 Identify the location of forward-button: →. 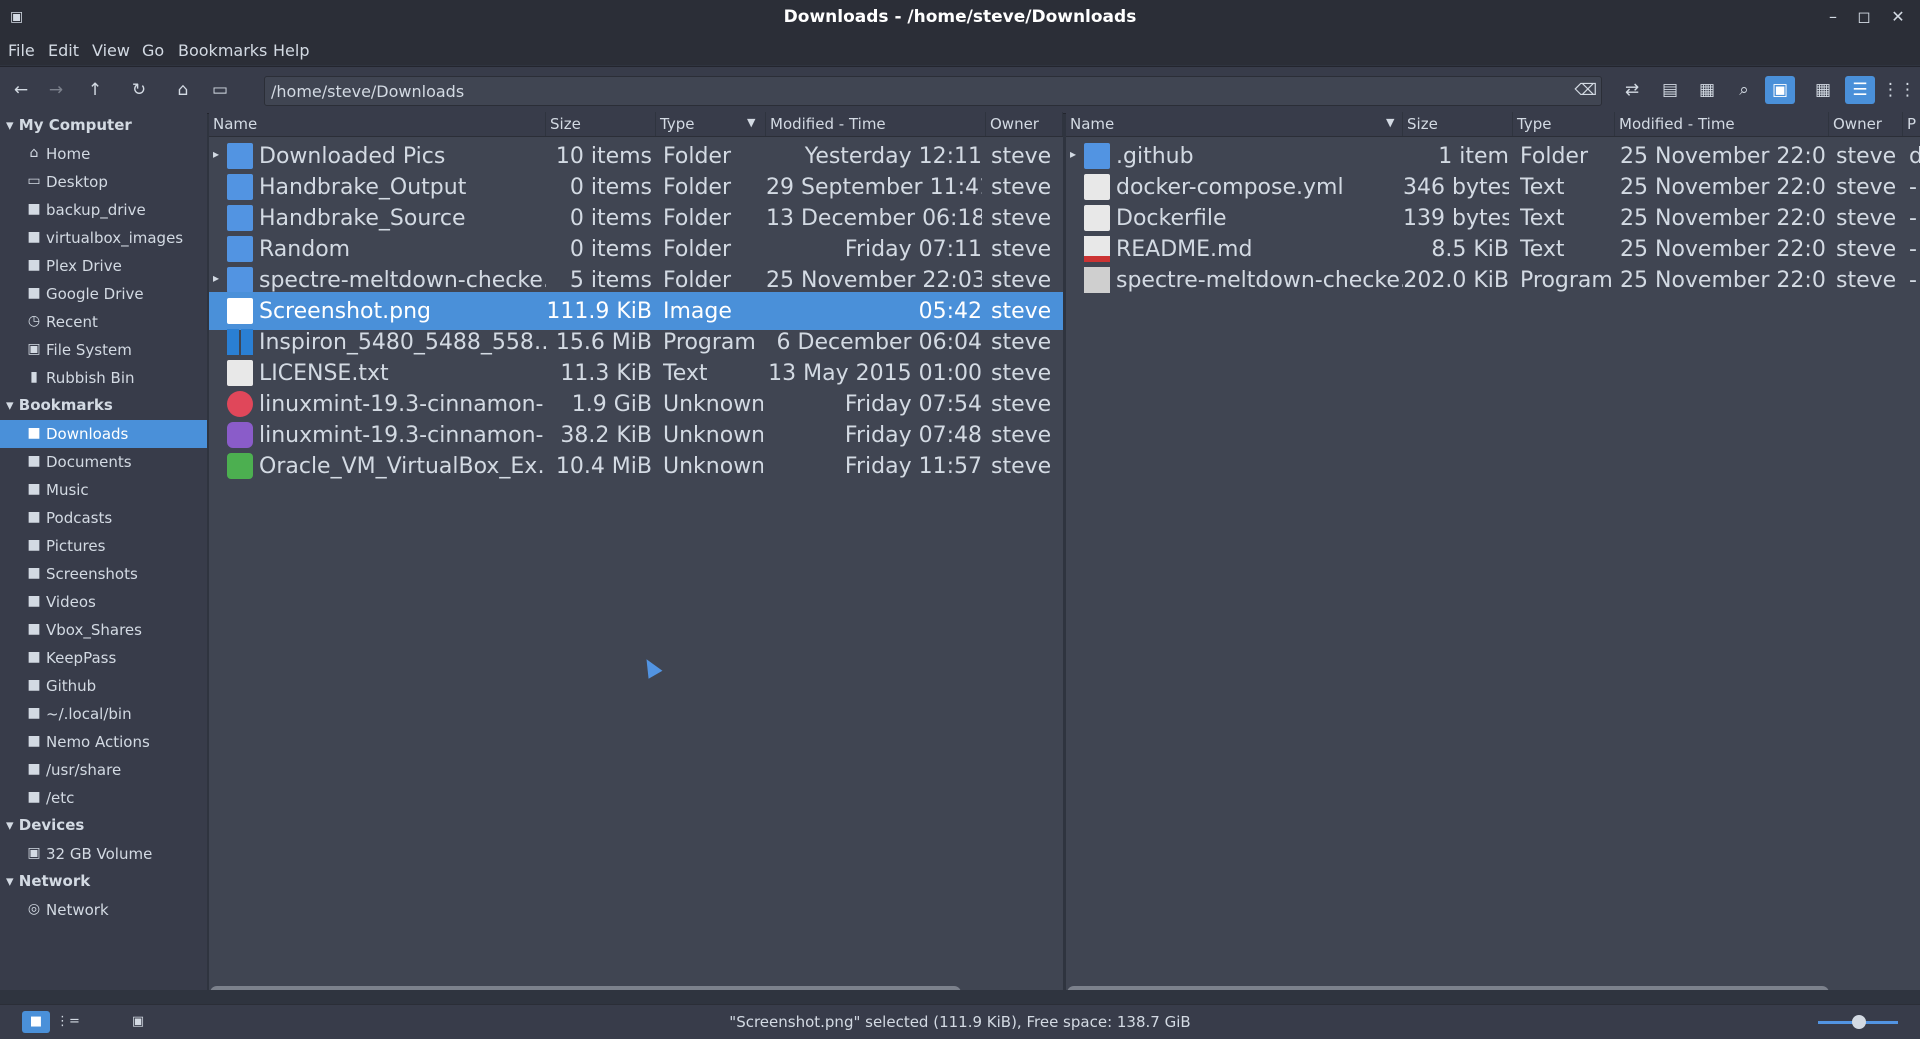
(56, 90).